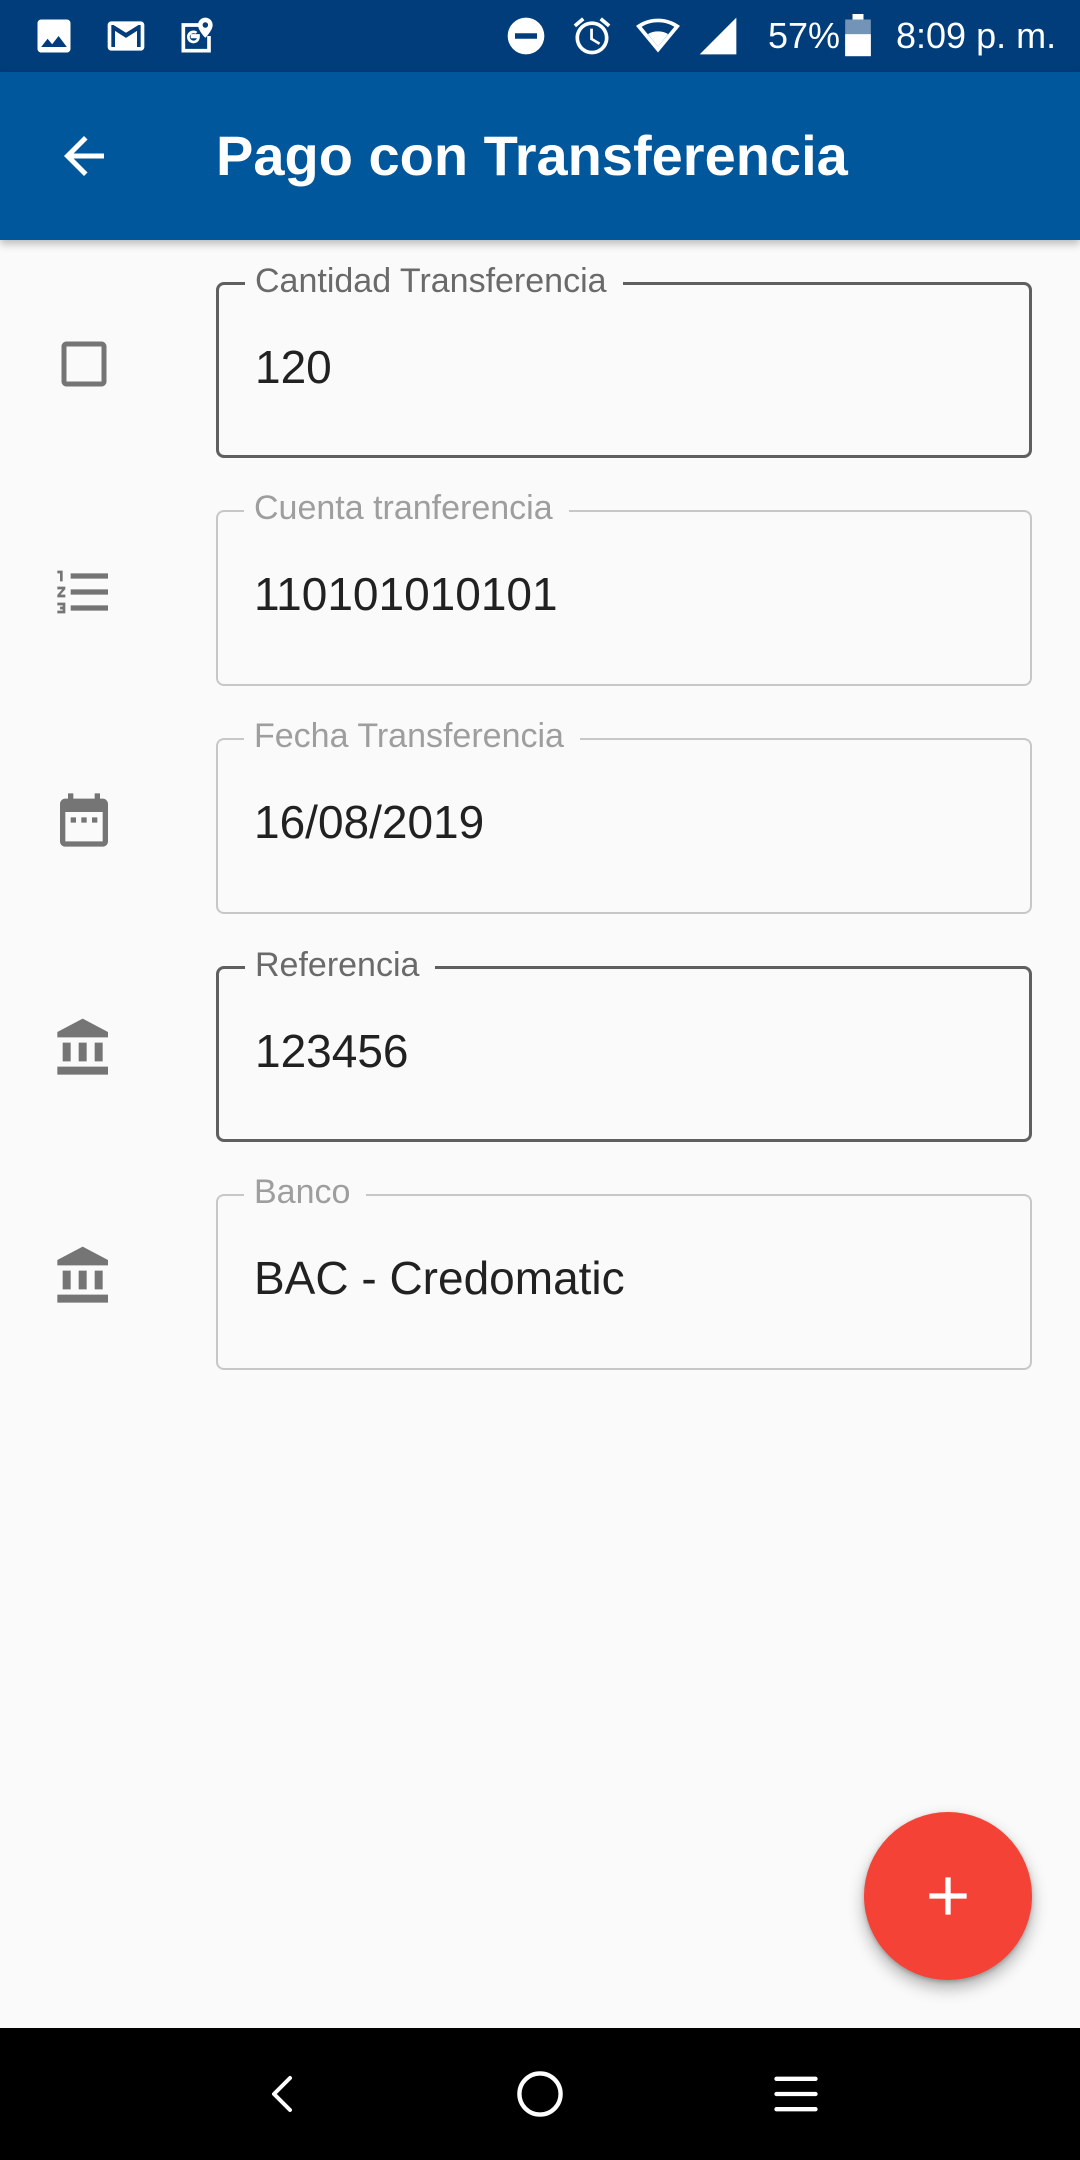  I want to click on field-label: Cantidad Transferencia, so click(434, 281).